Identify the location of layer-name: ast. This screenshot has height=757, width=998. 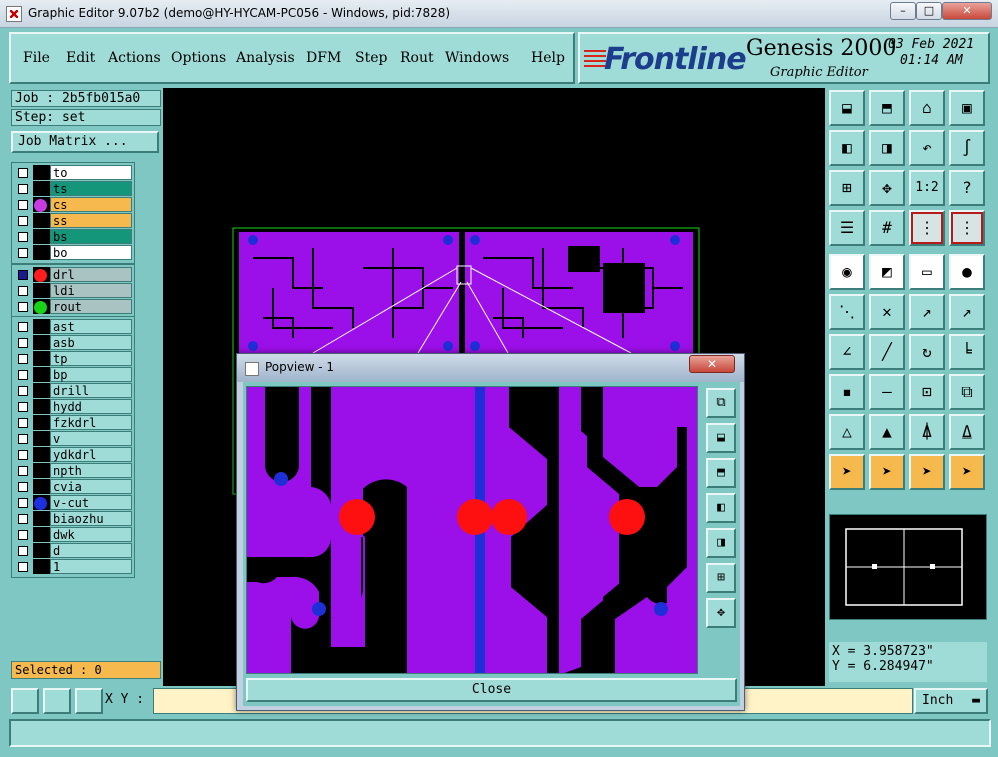
(91, 326).